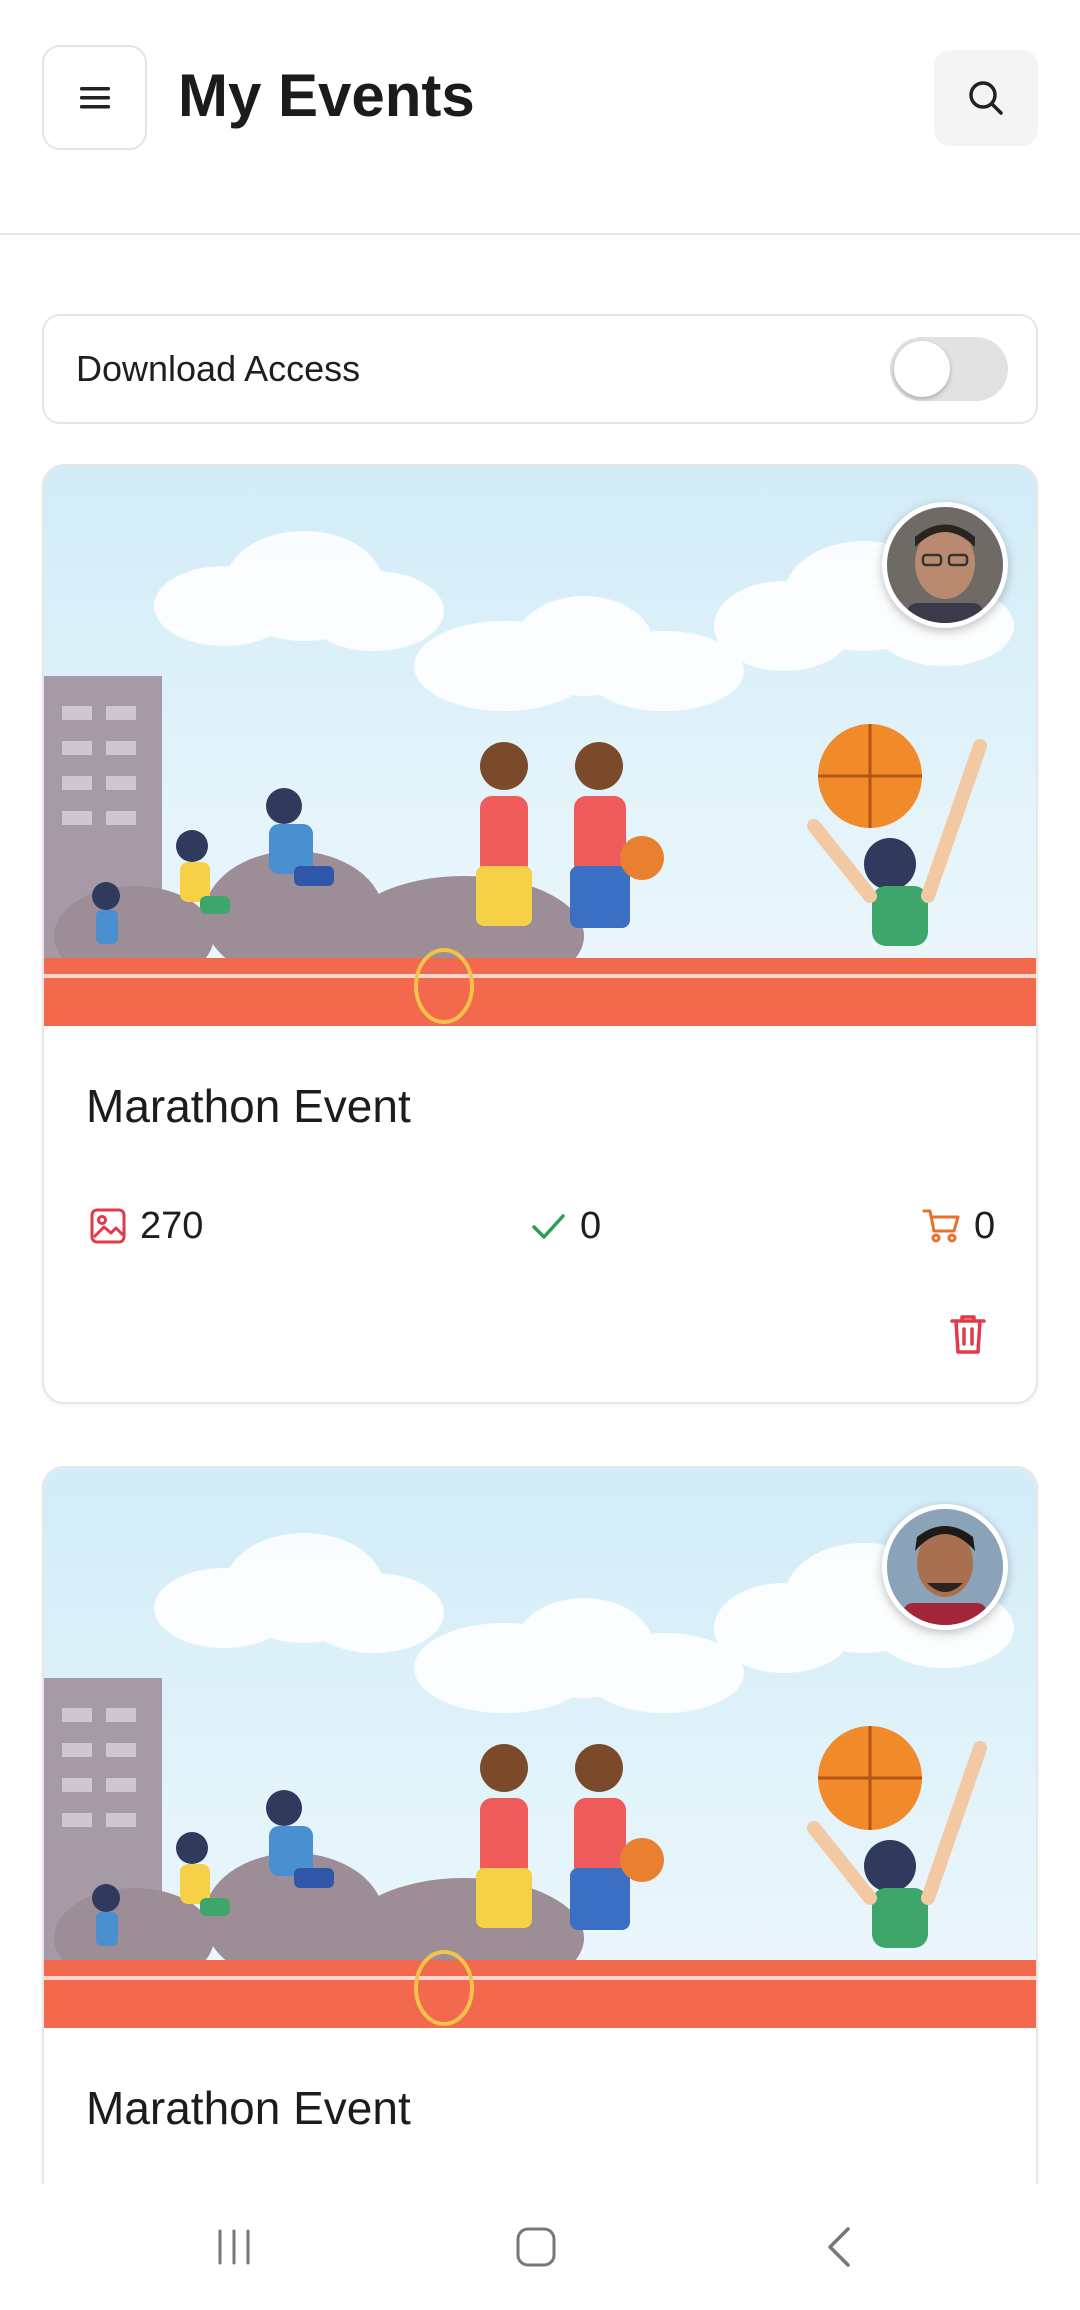 The height and width of the screenshot is (2310, 1080). What do you see at coordinates (548, 1226) in the screenshot?
I see `check-icon` at bounding box center [548, 1226].